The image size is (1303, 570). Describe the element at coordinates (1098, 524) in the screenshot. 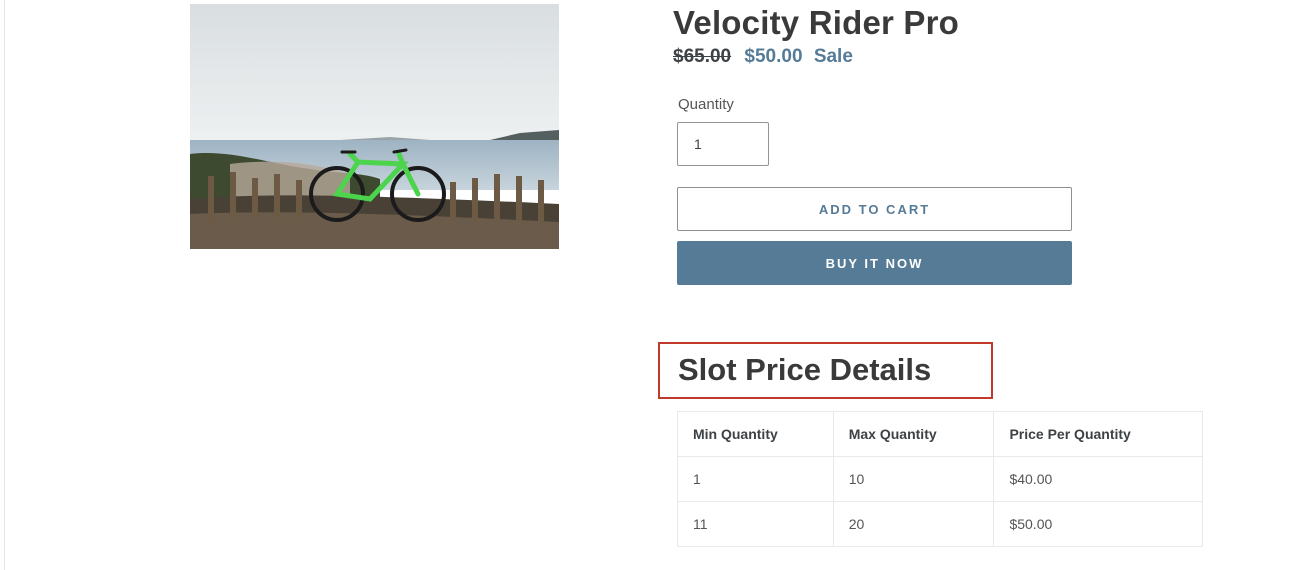

I see `price-cell: $50.00` at that location.